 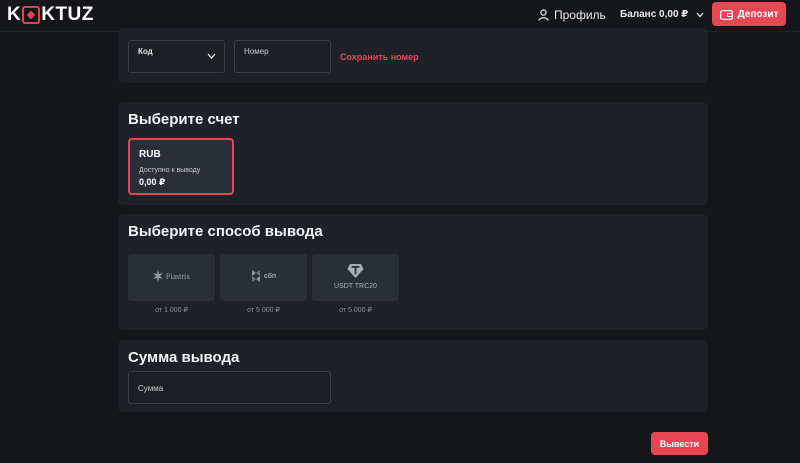 What do you see at coordinates (654, 14) in the screenshot?
I see `balance-label: Баланс 0,00 ₽` at bounding box center [654, 14].